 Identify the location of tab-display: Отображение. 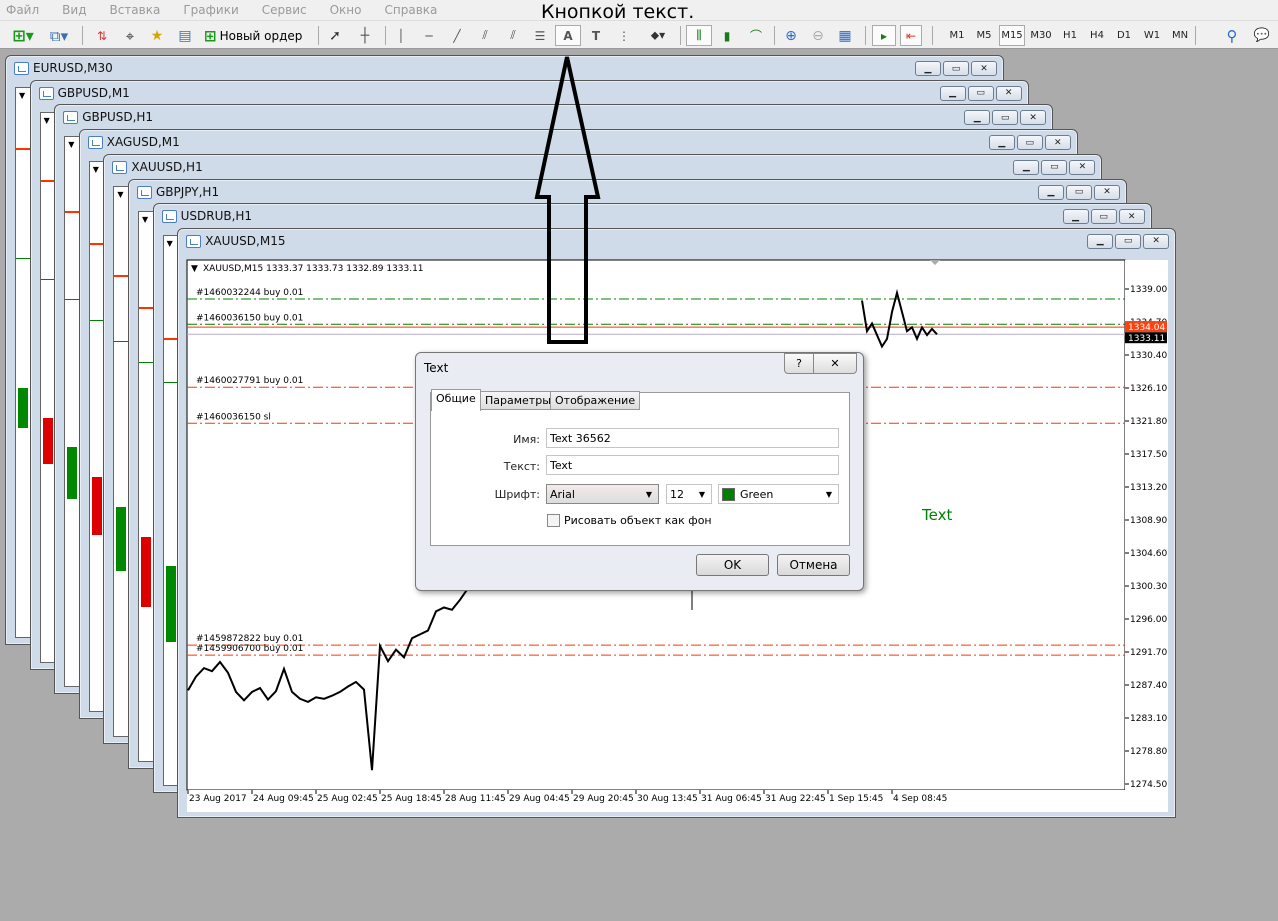
(595, 400).